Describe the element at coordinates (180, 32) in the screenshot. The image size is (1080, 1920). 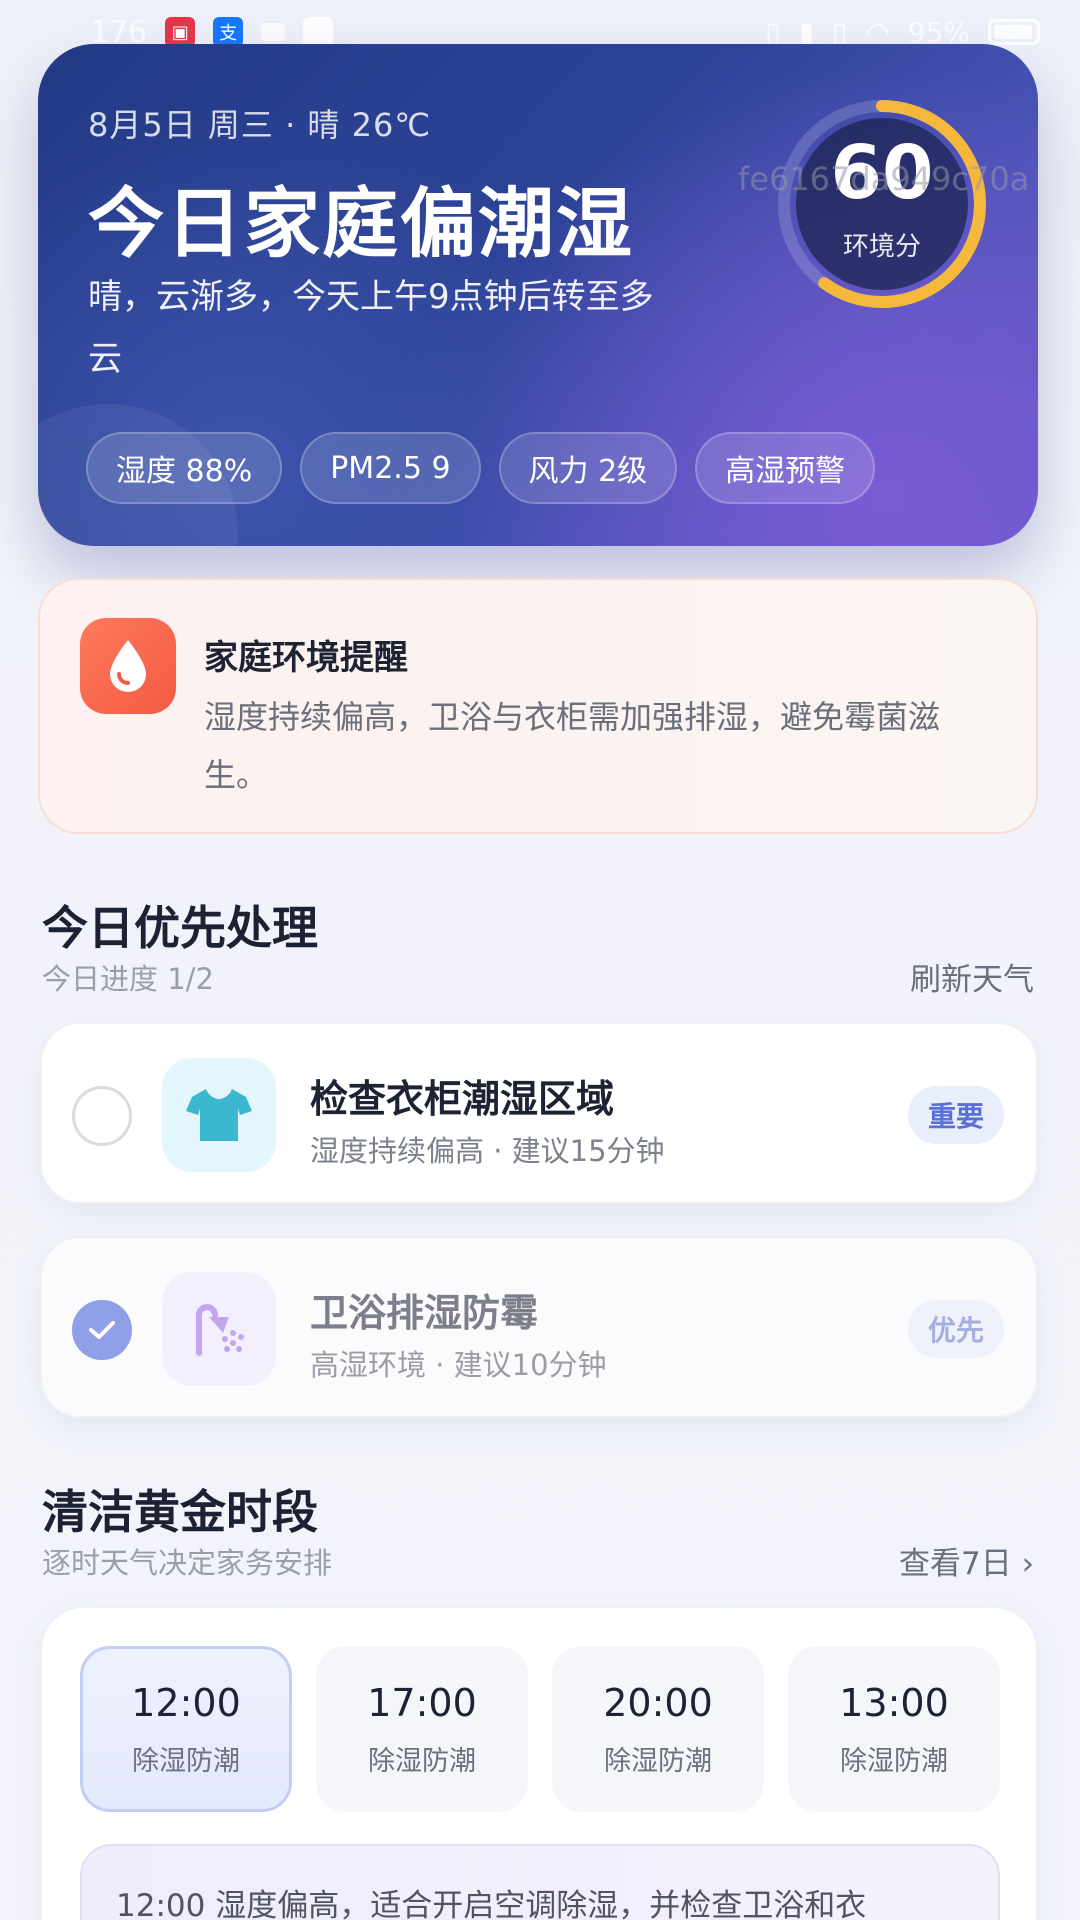
I see `app-notification-icon: ▣` at that location.